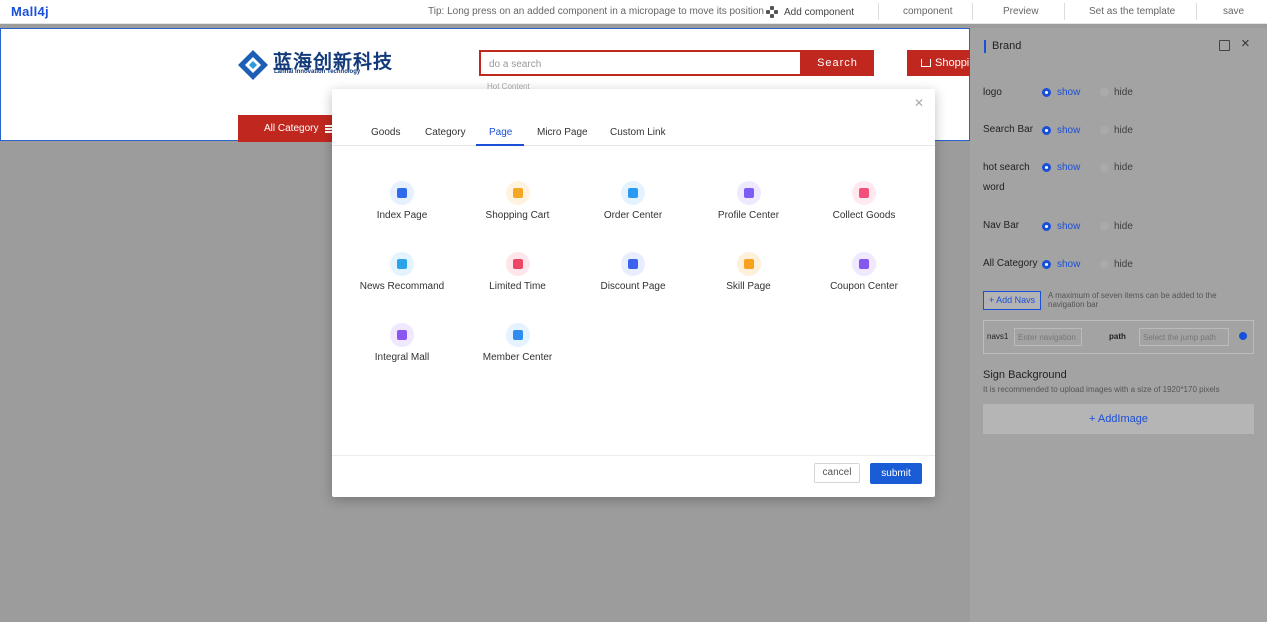  Describe the element at coordinates (1002, 46) in the screenshot. I see `panel-title: Brand` at that location.